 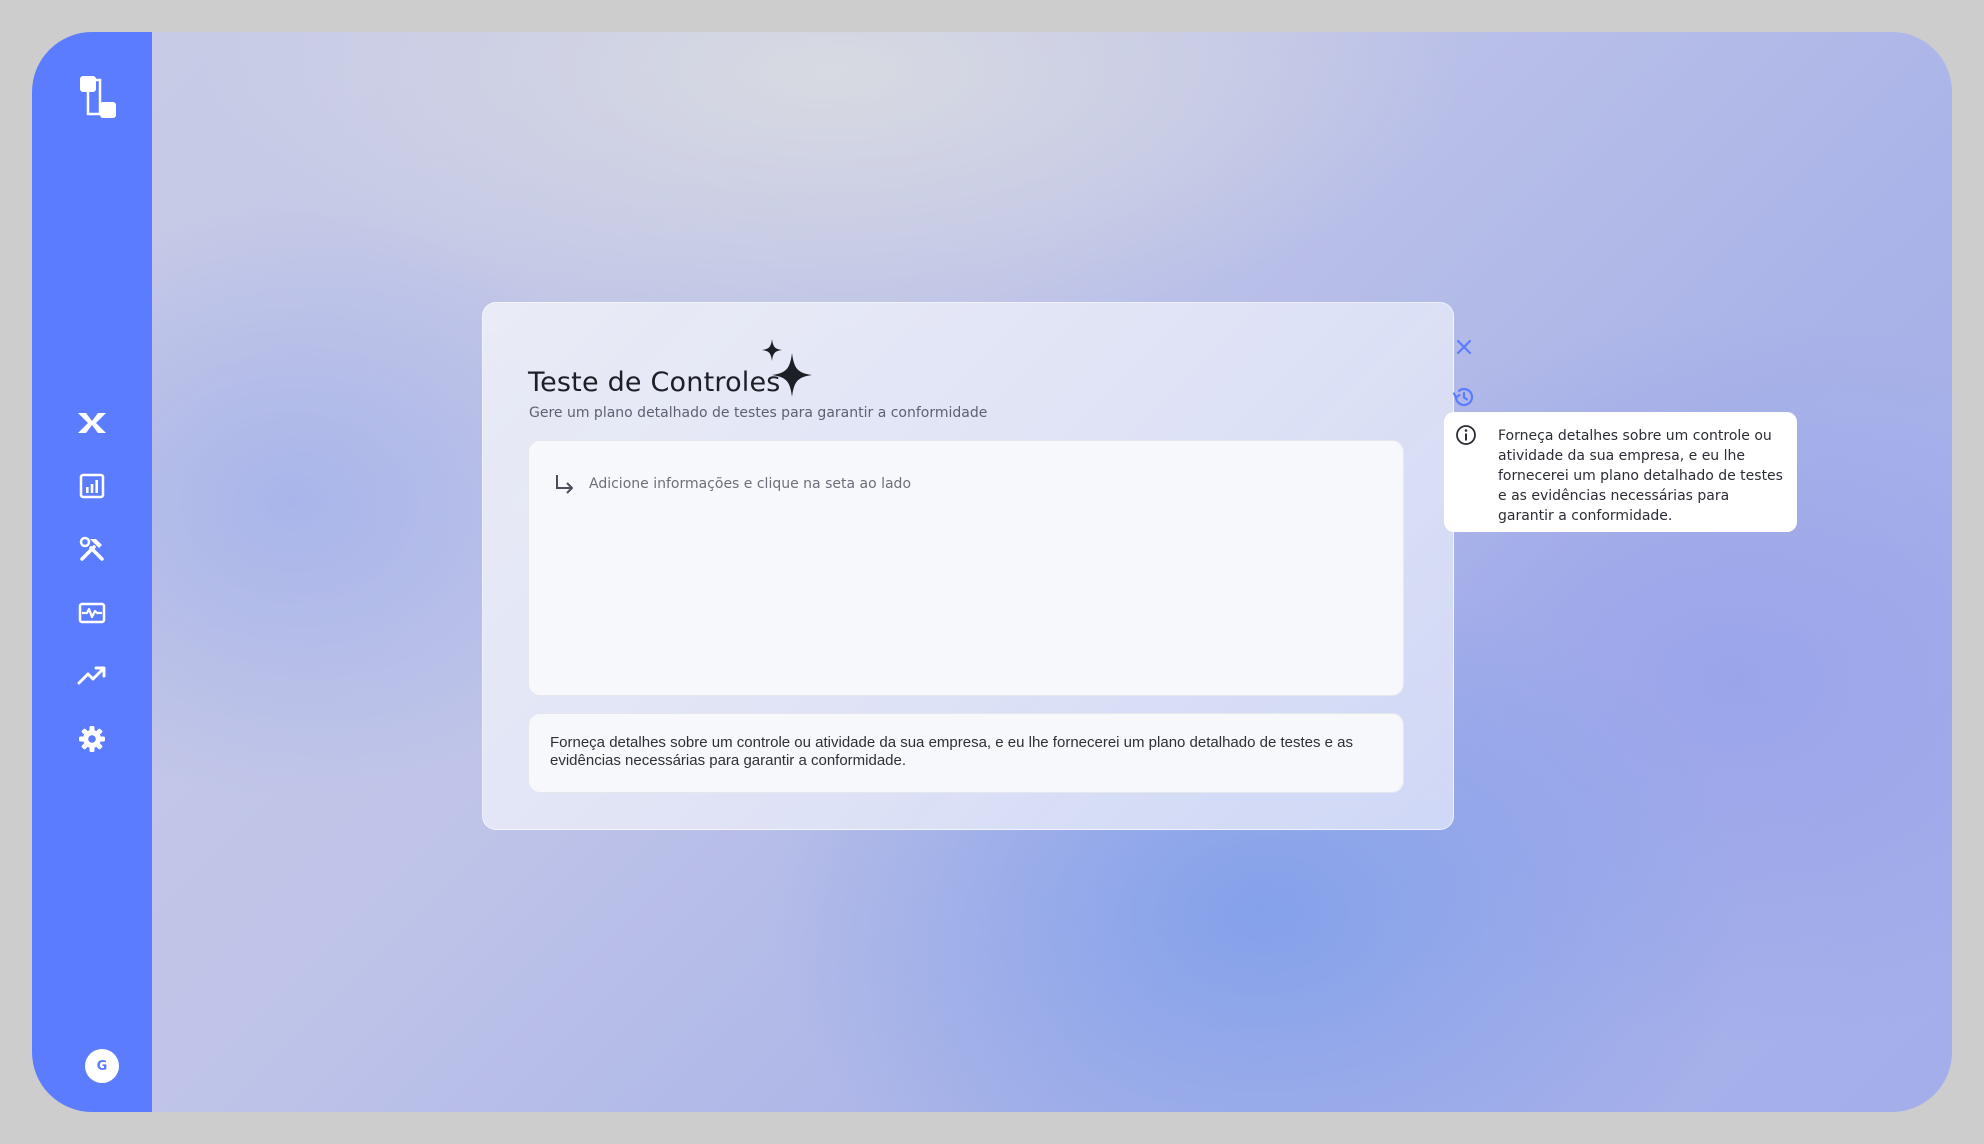 I want to click on report-chart-icon, so click(x=92, y=488).